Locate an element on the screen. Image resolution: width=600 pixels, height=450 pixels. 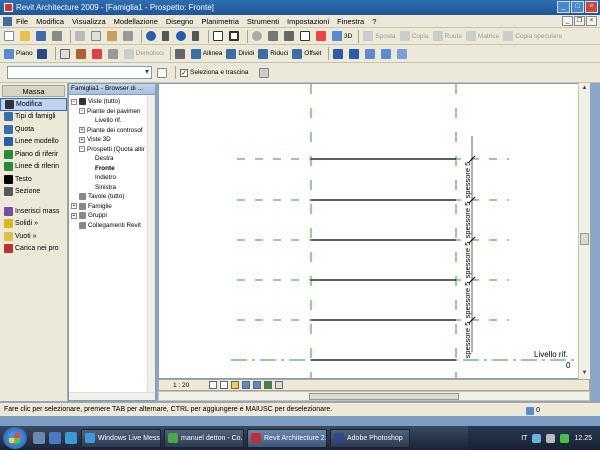
design-item-5: Linee di riferin is located at coordinates (33, 167).